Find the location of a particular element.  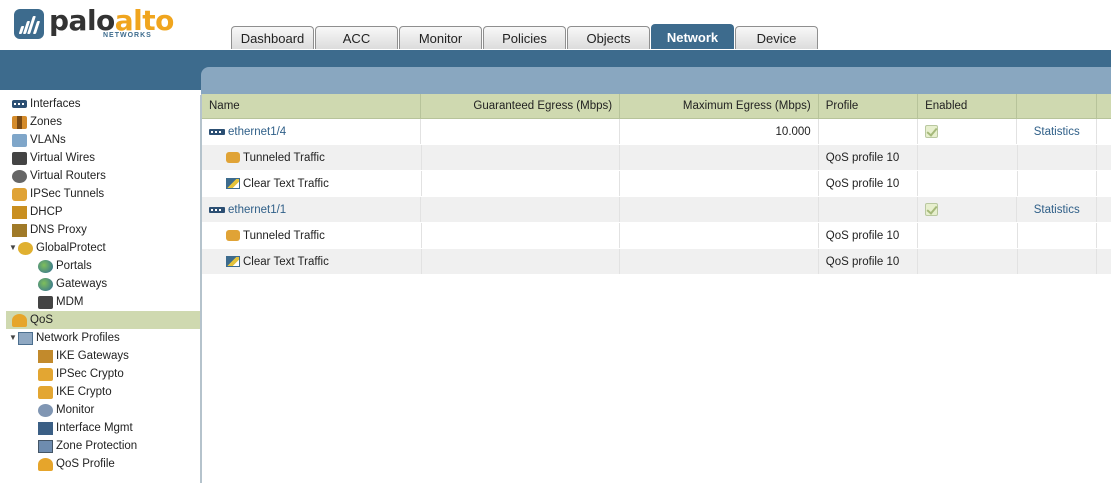

sidebar-item-gateways: Gateways is located at coordinates (103, 284).